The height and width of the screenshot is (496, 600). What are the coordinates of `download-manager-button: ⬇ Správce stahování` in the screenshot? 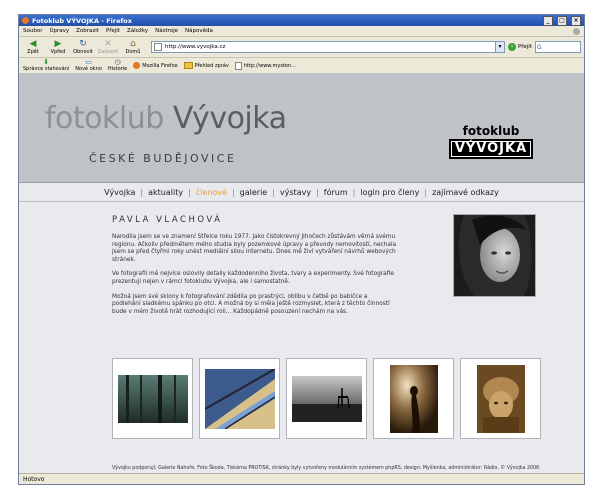 It's located at (46, 65).